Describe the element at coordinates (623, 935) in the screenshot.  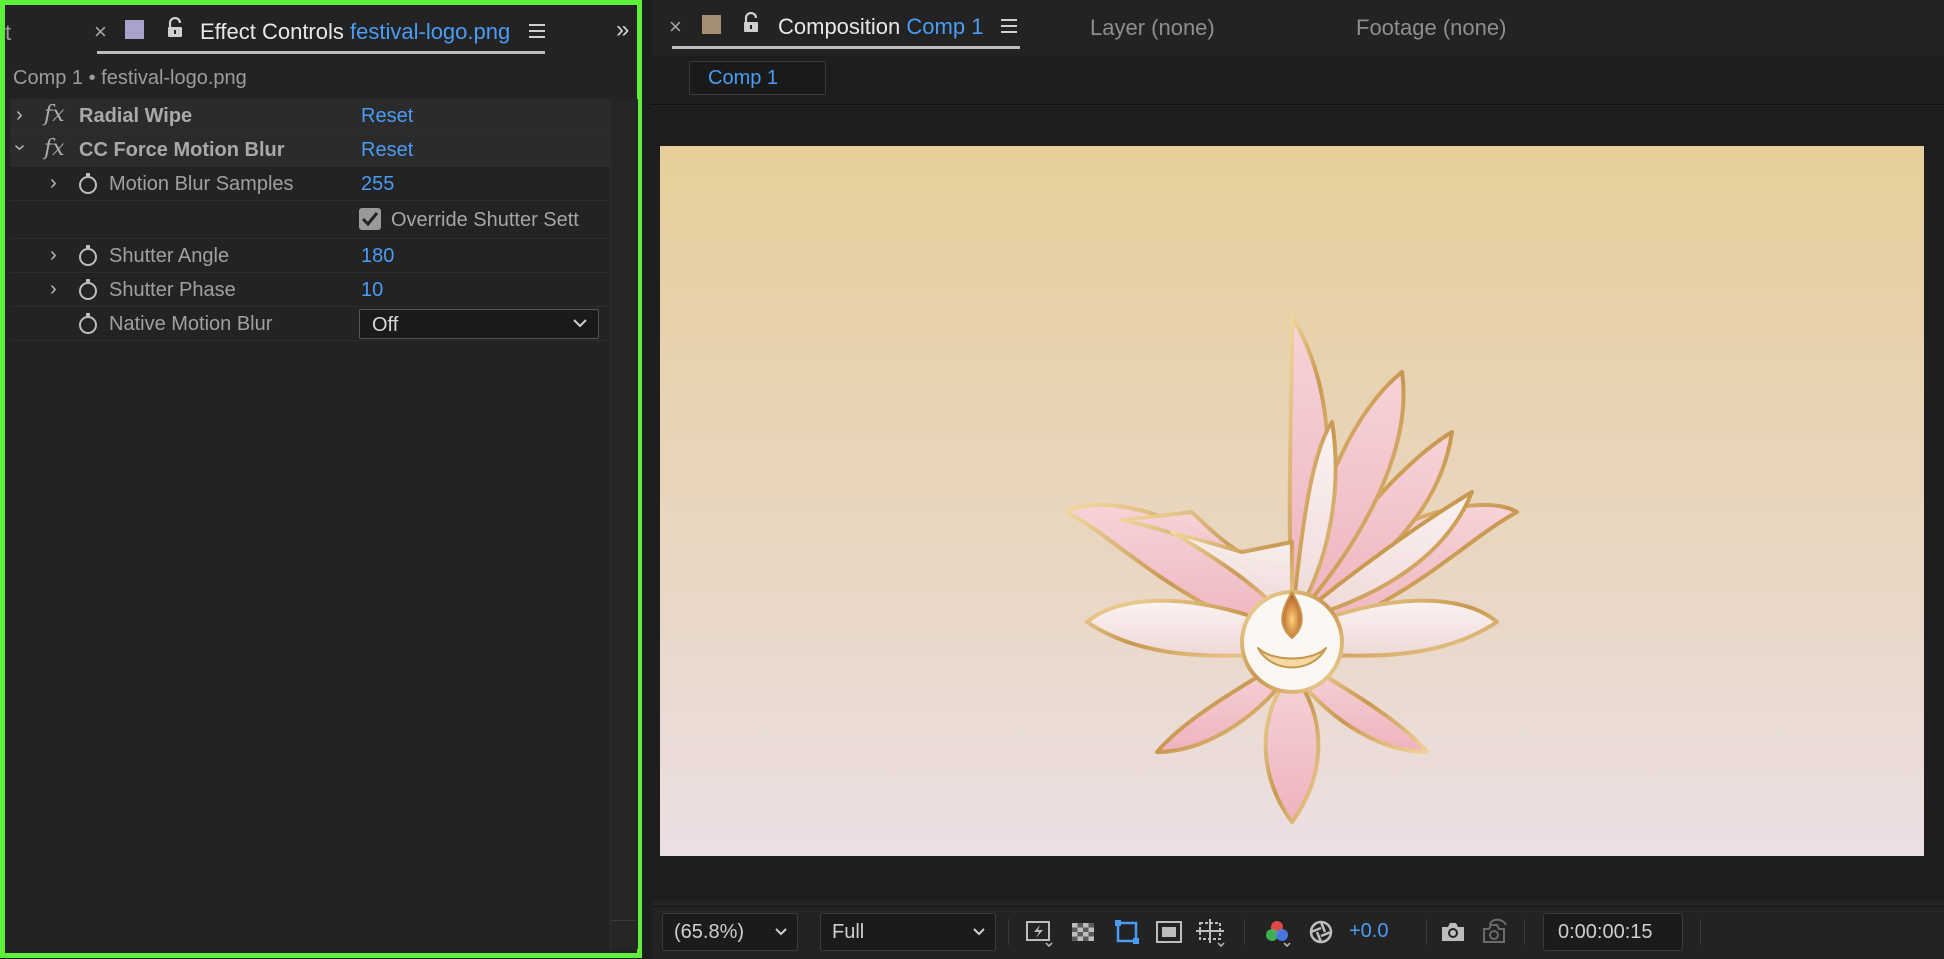
I see `scrollbar-end` at that location.